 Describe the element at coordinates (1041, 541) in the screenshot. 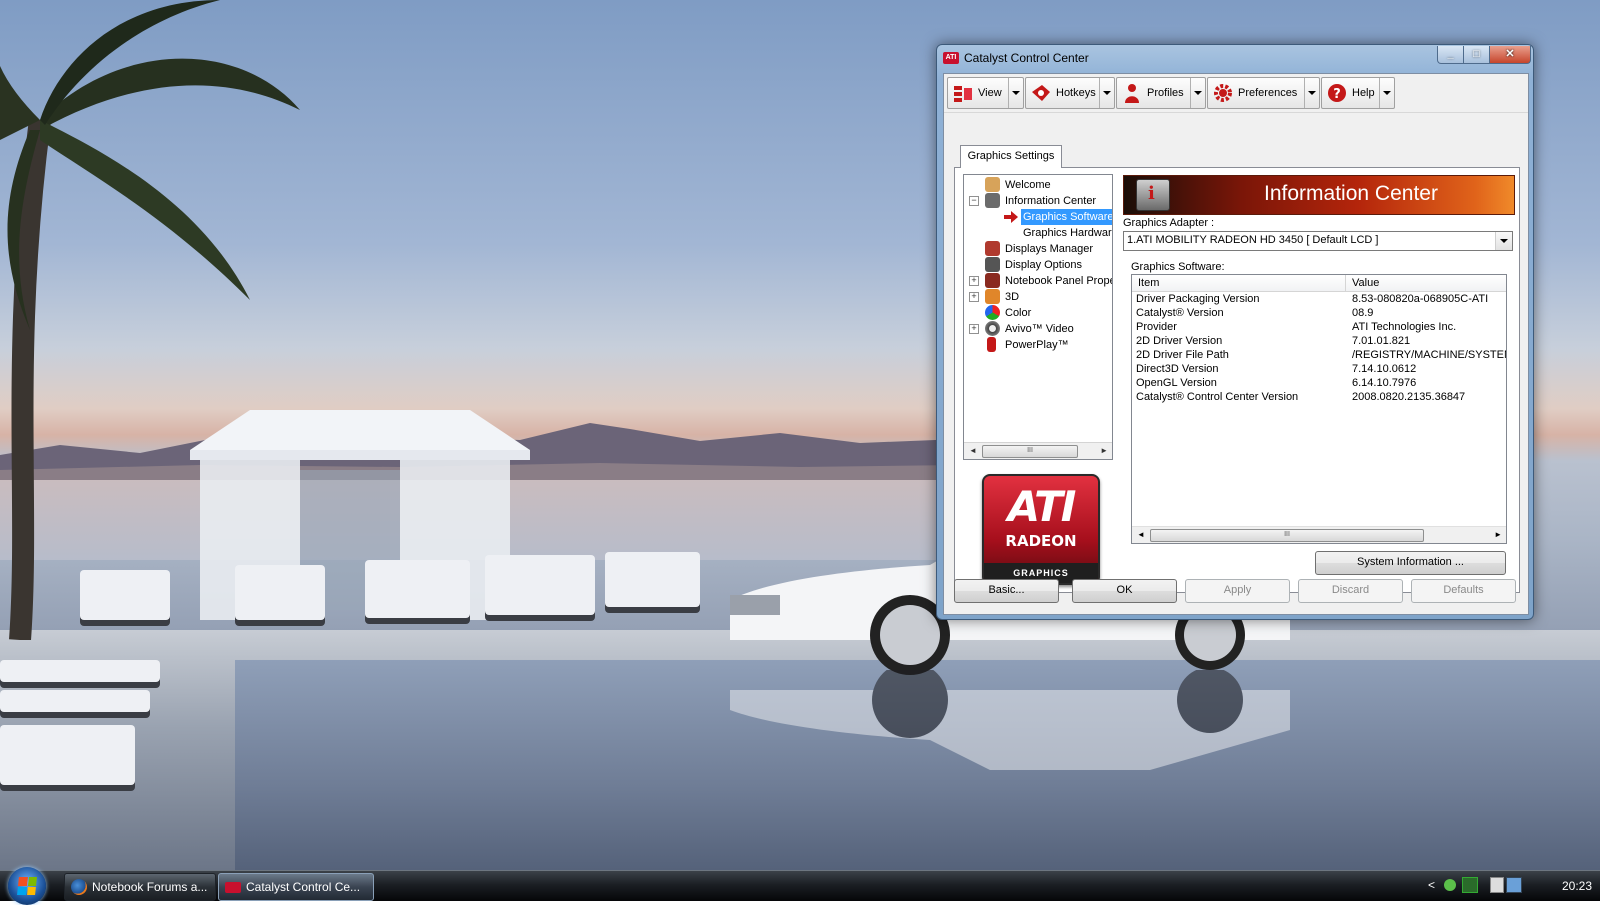

I see `ati-logo-radeon: RADEON` at that location.